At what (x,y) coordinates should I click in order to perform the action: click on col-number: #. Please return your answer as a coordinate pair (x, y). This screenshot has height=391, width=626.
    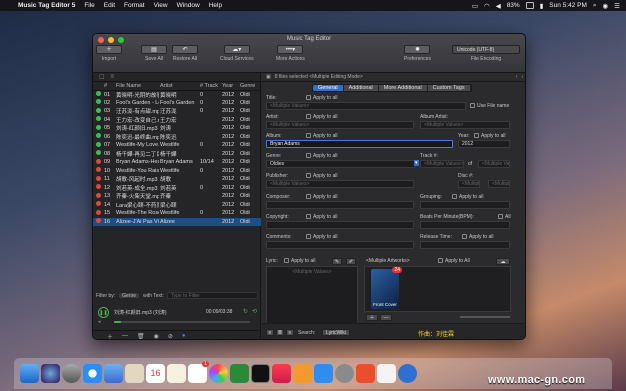
    Looking at the image, I should click on (109, 86).